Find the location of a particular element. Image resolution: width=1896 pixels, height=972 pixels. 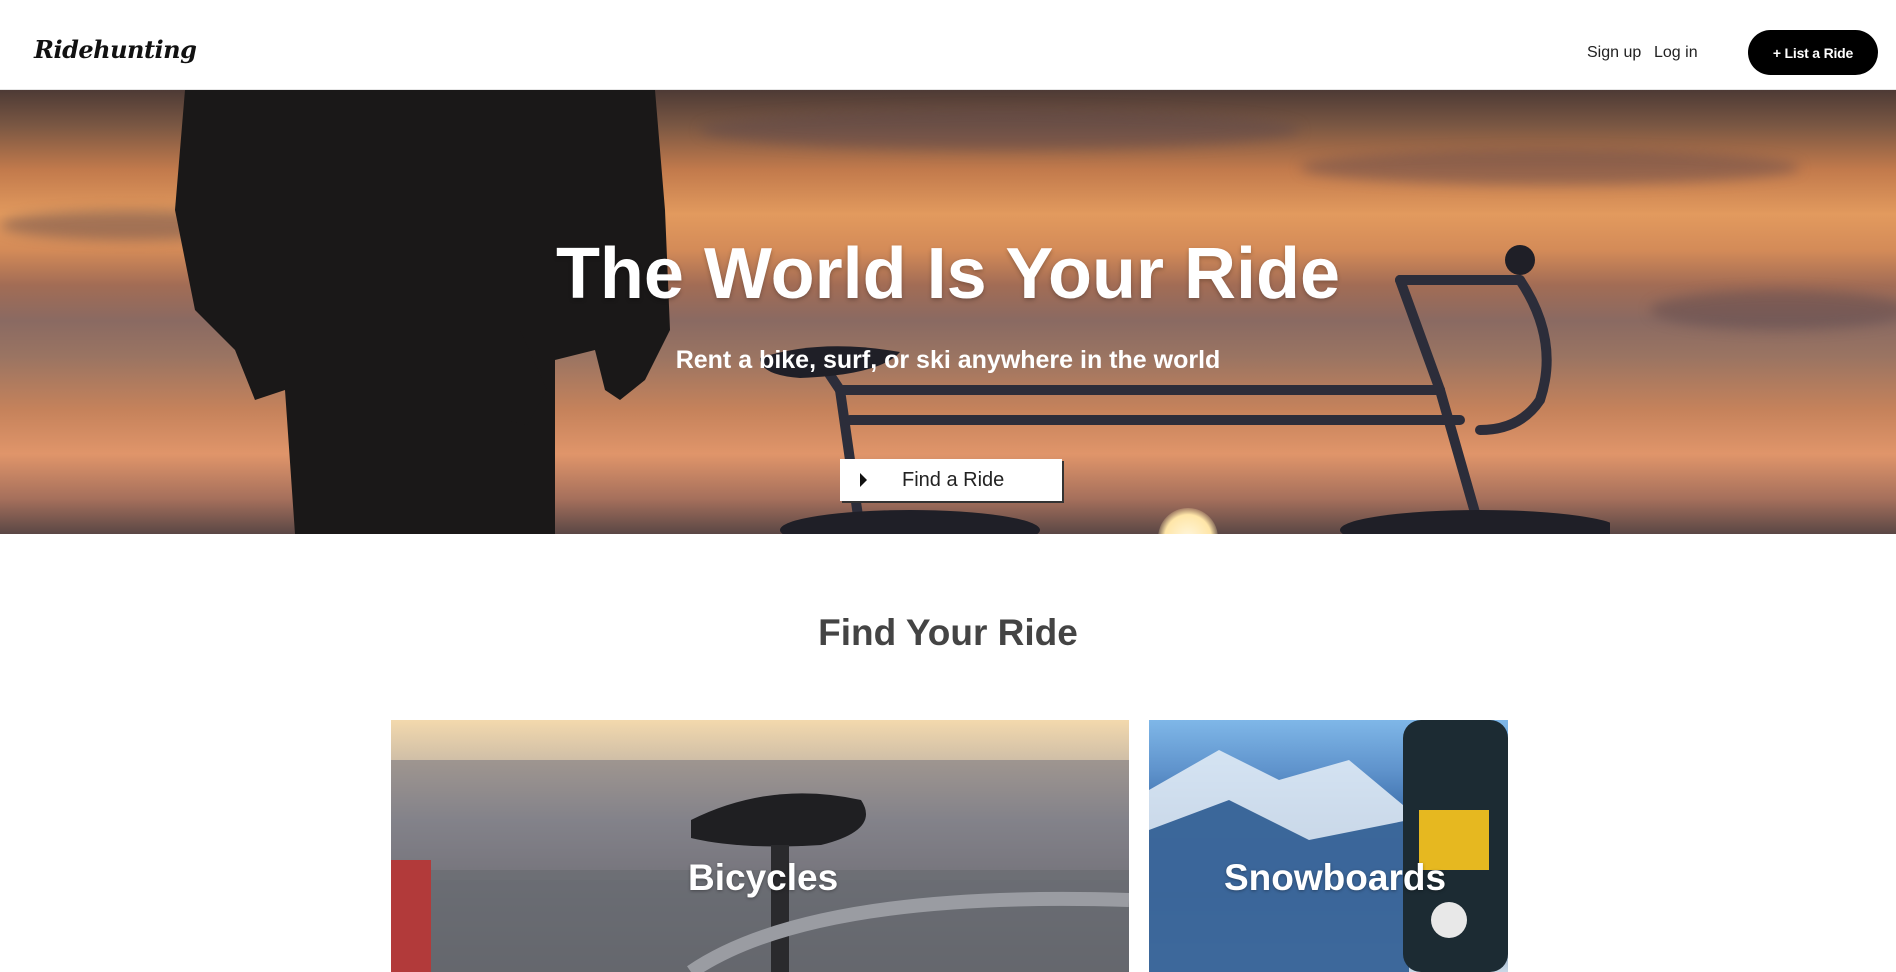

signup-link: Sign up is located at coordinates (1614, 53).